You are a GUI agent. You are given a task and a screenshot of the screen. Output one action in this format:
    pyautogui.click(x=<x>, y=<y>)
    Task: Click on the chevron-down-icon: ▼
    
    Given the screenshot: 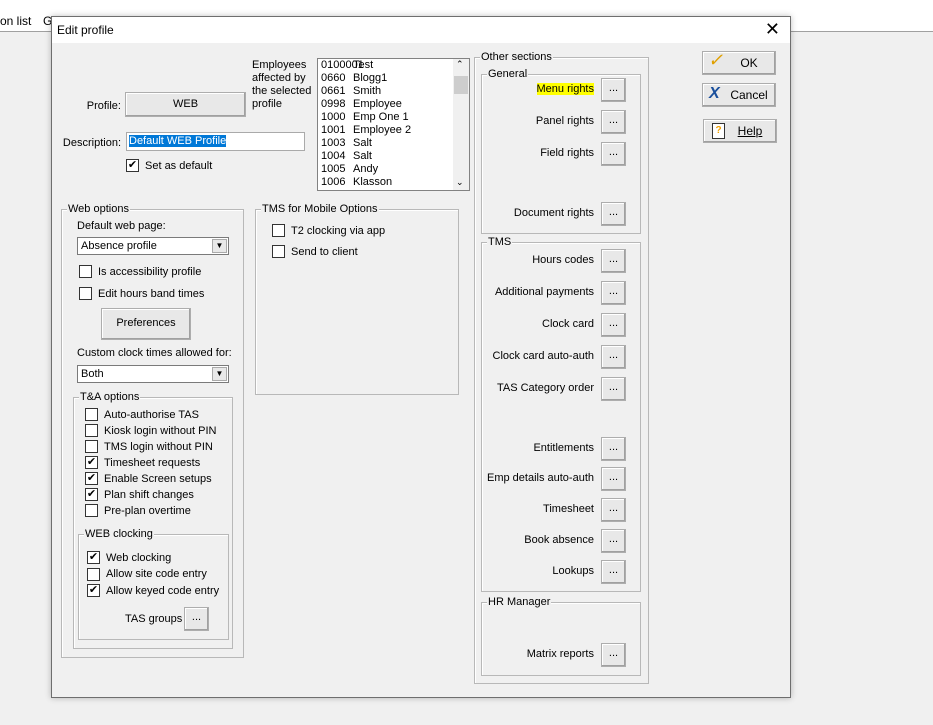 What is the action you would take?
    pyautogui.click(x=219, y=374)
    